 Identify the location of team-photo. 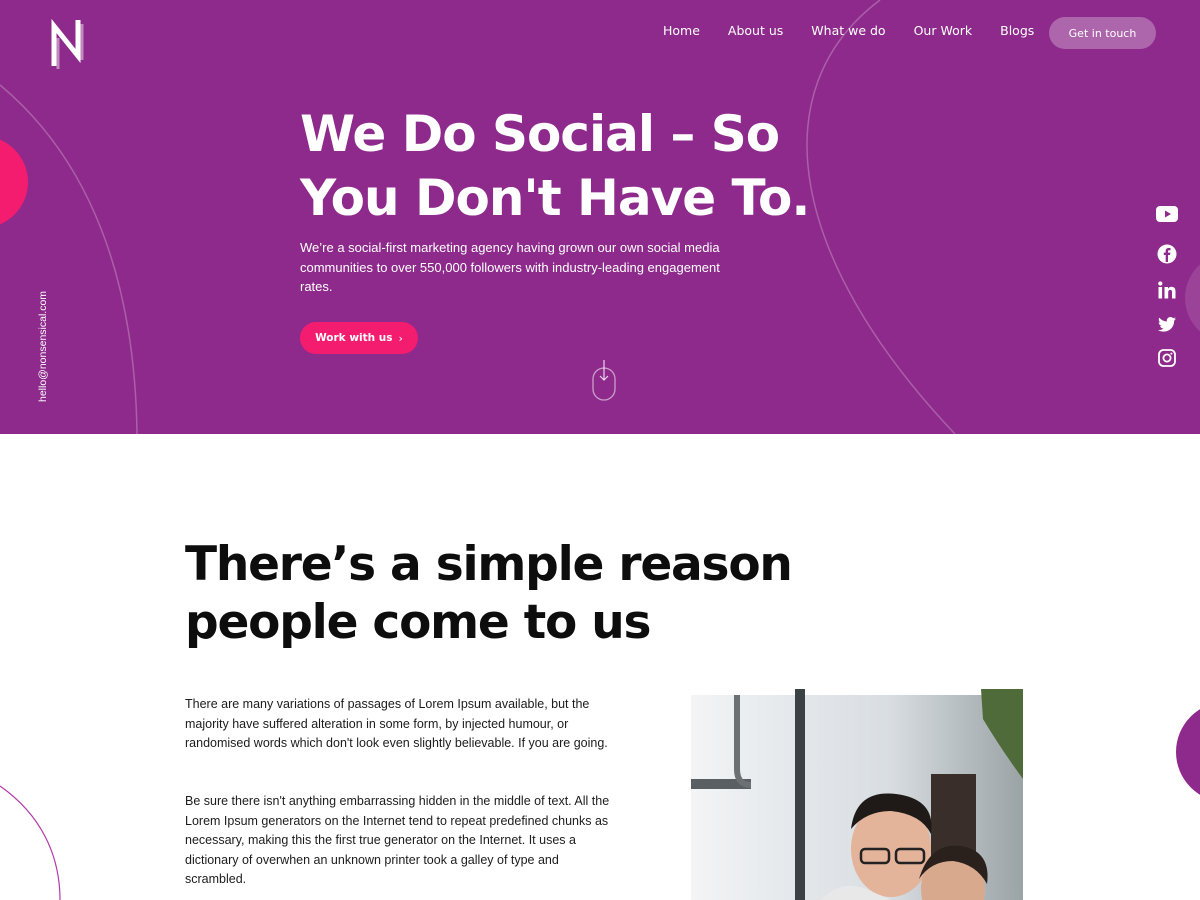
(857, 794).